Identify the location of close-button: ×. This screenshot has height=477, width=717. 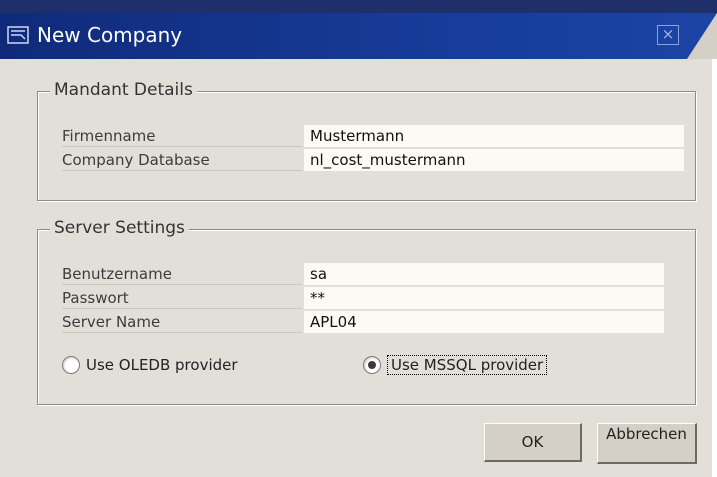
(668, 35).